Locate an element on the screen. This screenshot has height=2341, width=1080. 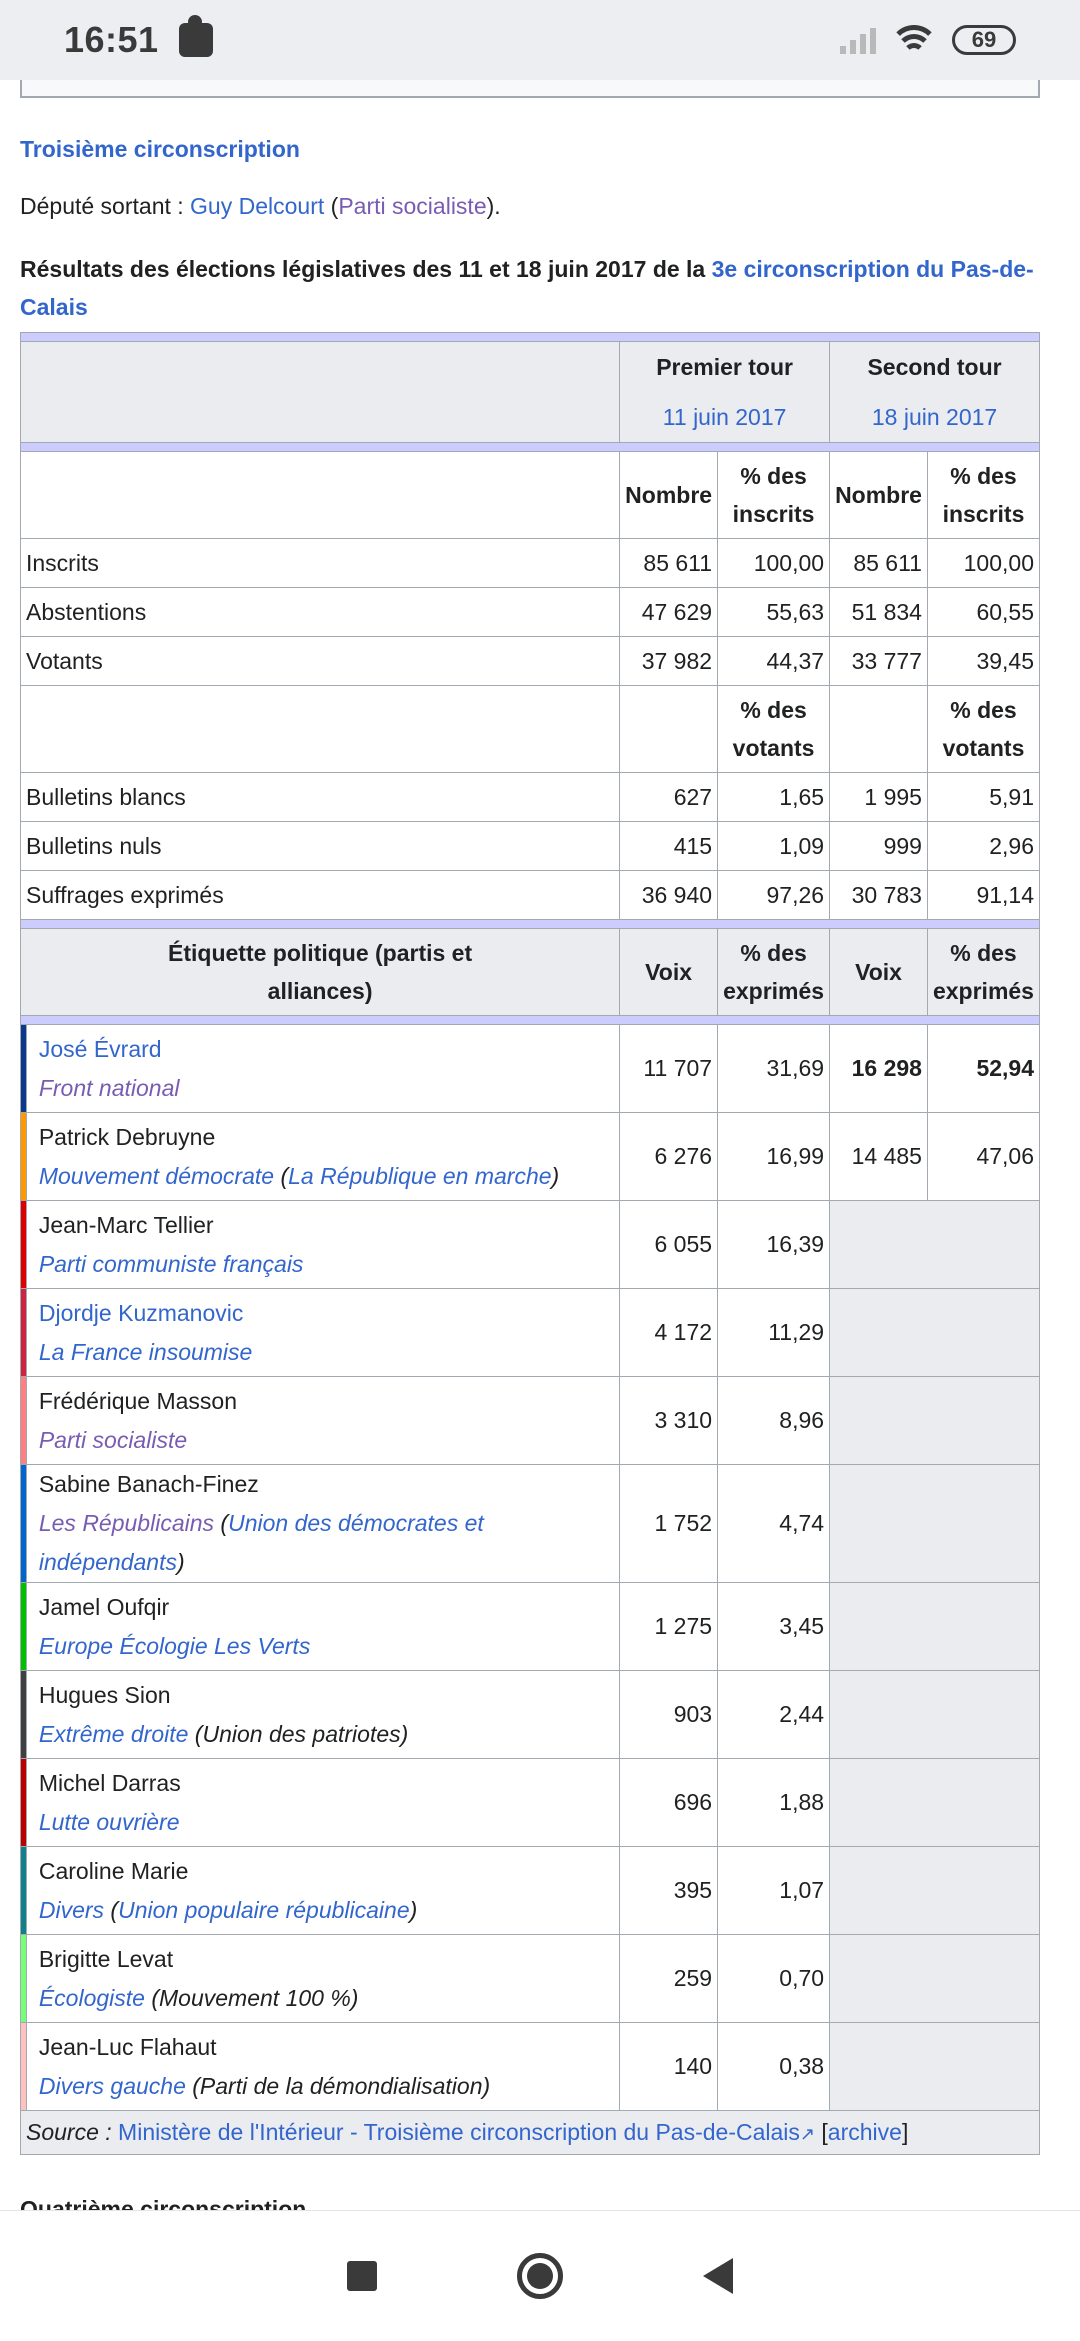
archive-link: archive is located at coordinates (865, 2132).